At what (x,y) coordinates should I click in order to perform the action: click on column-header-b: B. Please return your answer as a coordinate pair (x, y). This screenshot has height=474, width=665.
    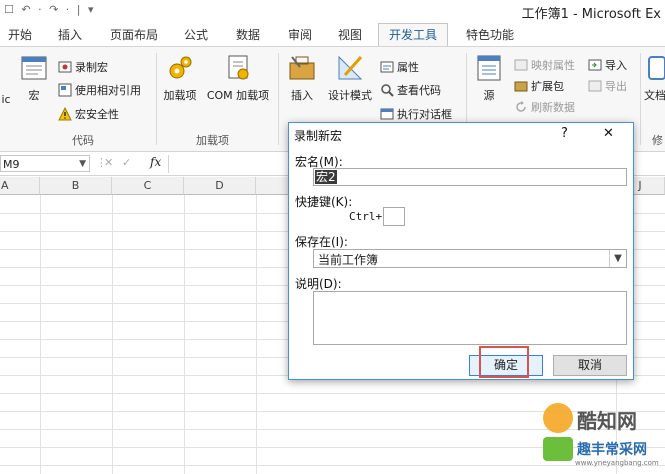
    Looking at the image, I should click on (76, 186).